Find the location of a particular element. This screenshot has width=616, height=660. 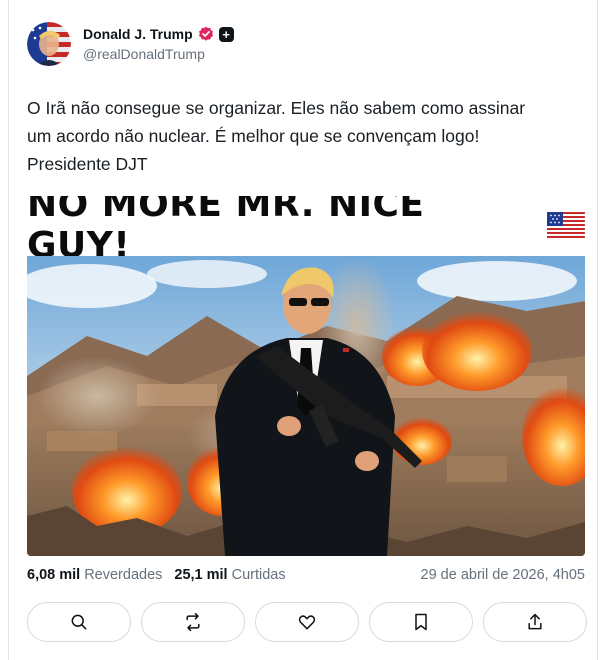

plus-badge-icon: + is located at coordinates (226, 34).